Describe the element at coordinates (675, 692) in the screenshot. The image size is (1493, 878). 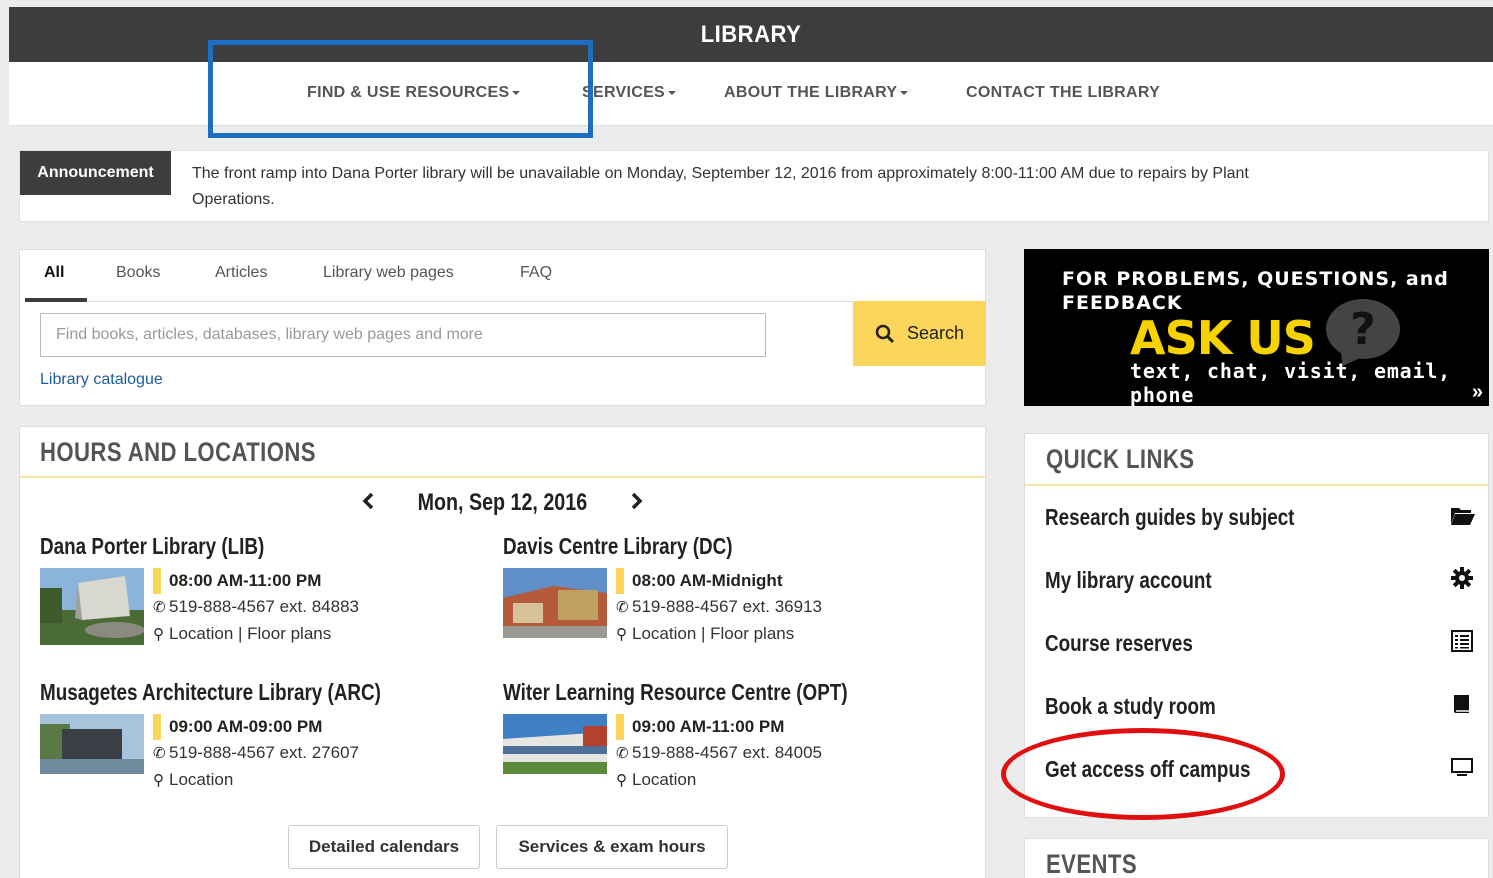
I see `location-name: Witer Learning Resource Centre (OPT)` at that location.